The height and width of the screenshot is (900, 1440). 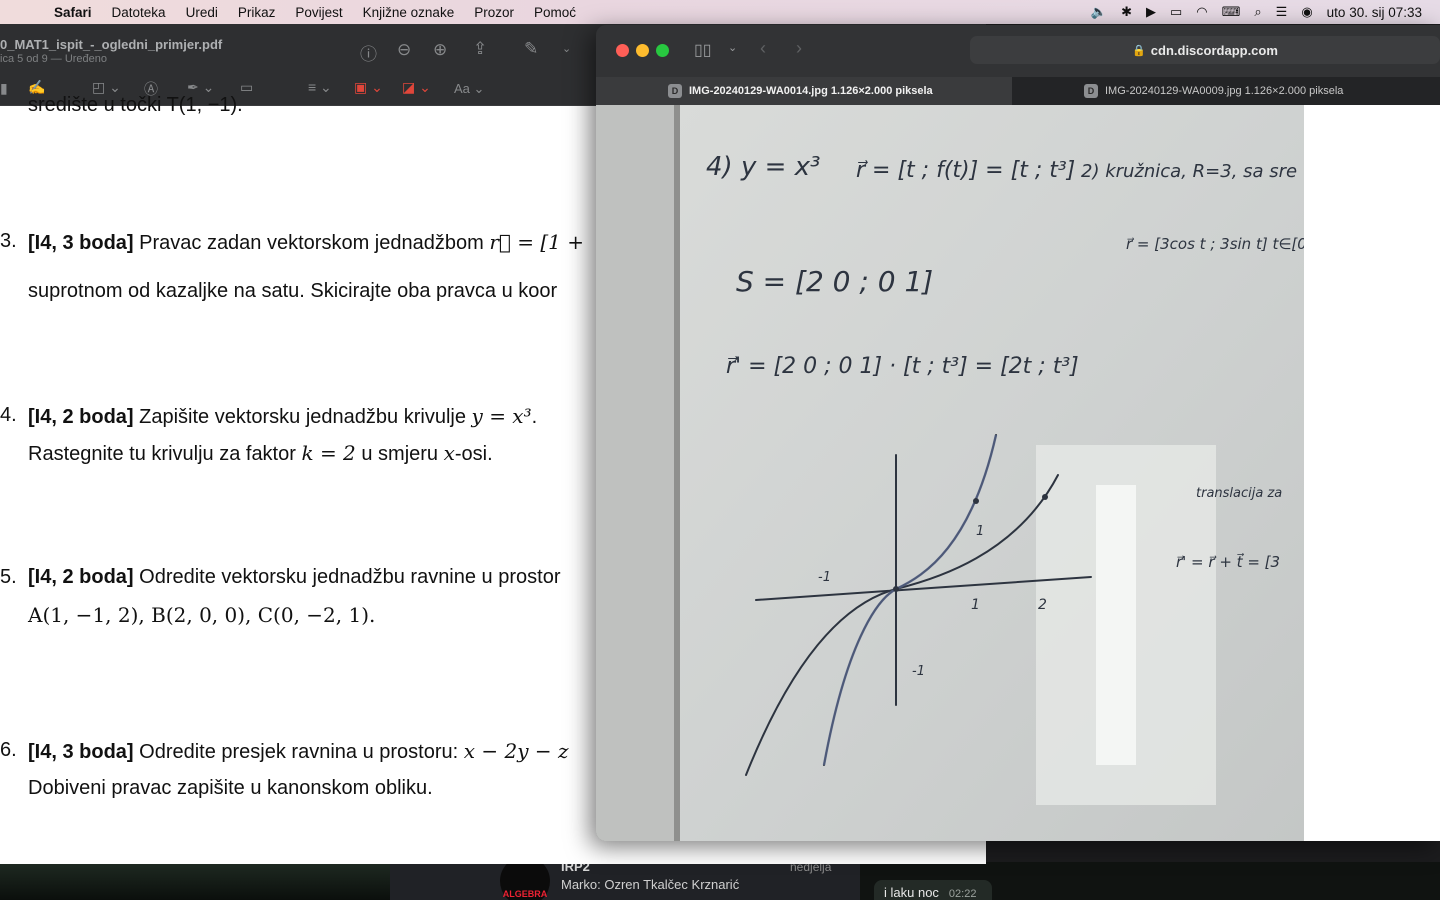 What do you see at coordinates (1282, 12) in the screenshot?
I see `control-center-icon: ☰` at bounding box center [1282, 12].